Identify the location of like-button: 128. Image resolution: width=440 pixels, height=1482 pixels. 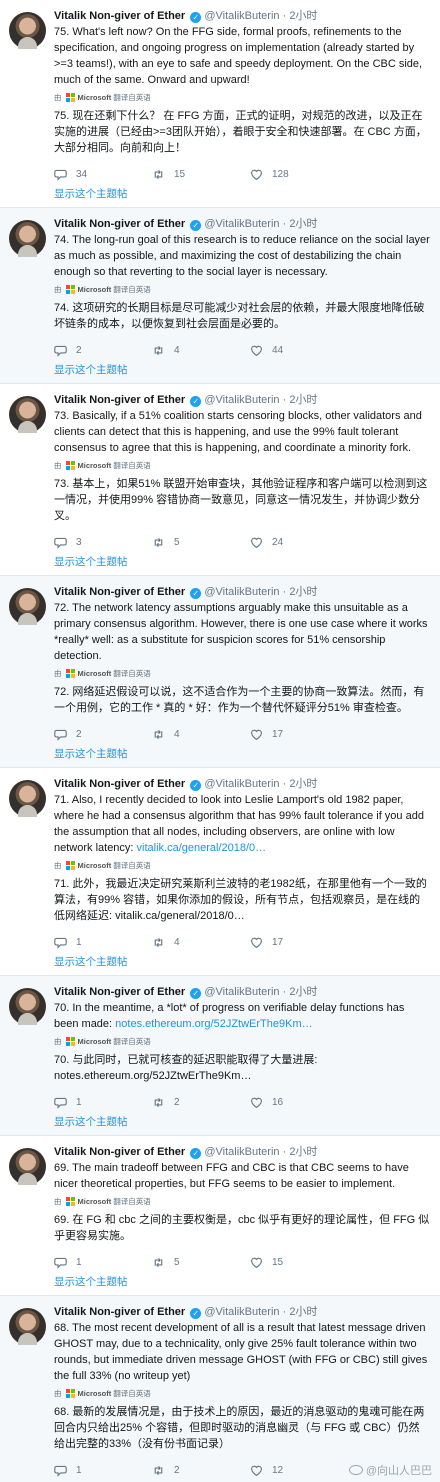
(299, 174).